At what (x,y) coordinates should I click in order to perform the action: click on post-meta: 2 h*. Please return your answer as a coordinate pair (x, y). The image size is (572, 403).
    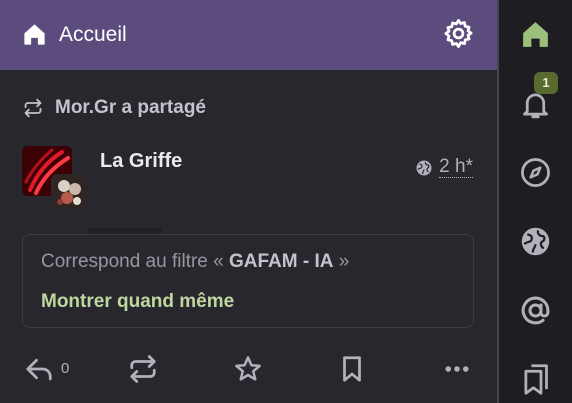
    Looking at the image, I should click on (444, 167).